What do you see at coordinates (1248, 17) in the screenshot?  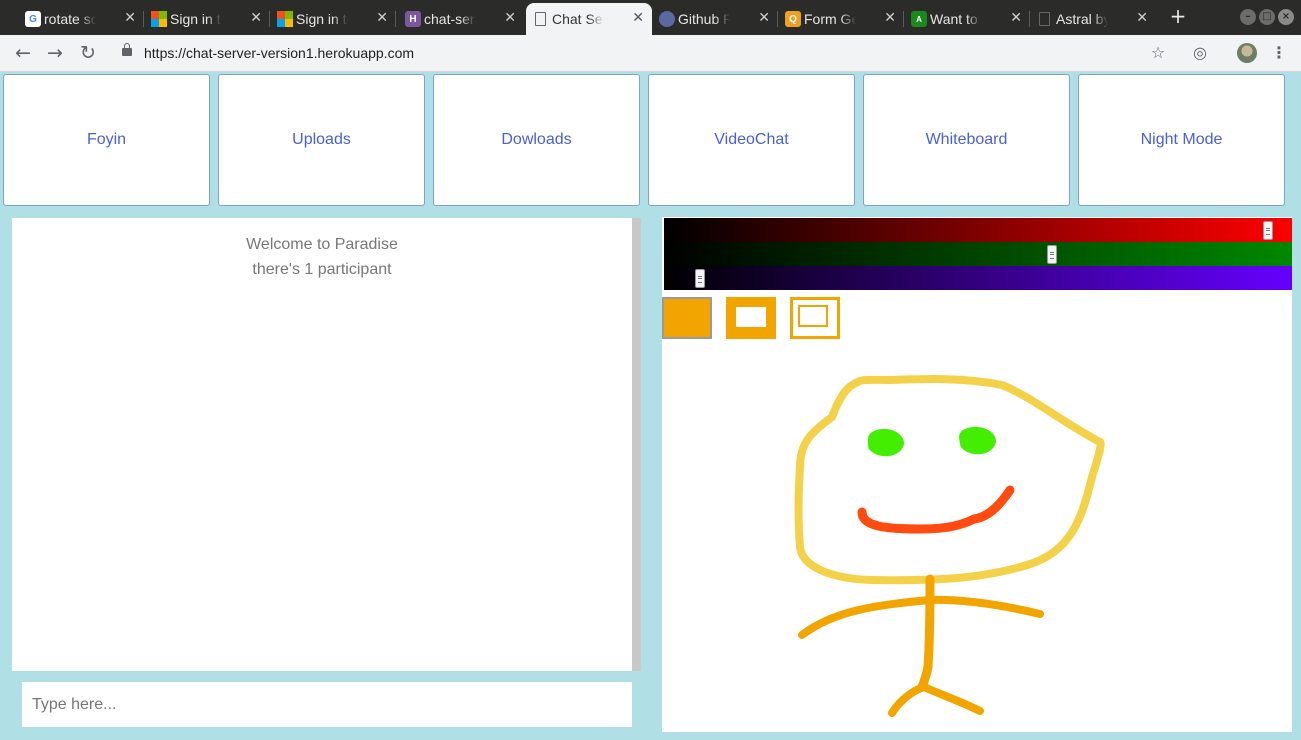 I see `minimize-icon: –` at bounding box center [1248, 17].